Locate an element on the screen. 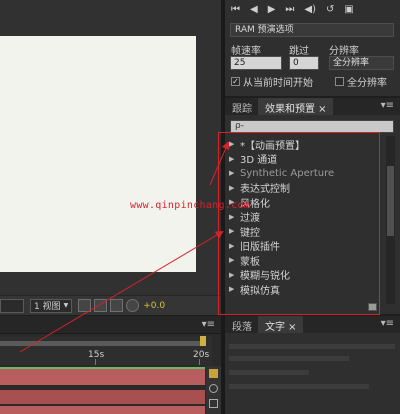 Image resolution: width=400 pixels, height=414 pixels. full-screen-label: 全分辨率 is located at coordinates (367, 83).